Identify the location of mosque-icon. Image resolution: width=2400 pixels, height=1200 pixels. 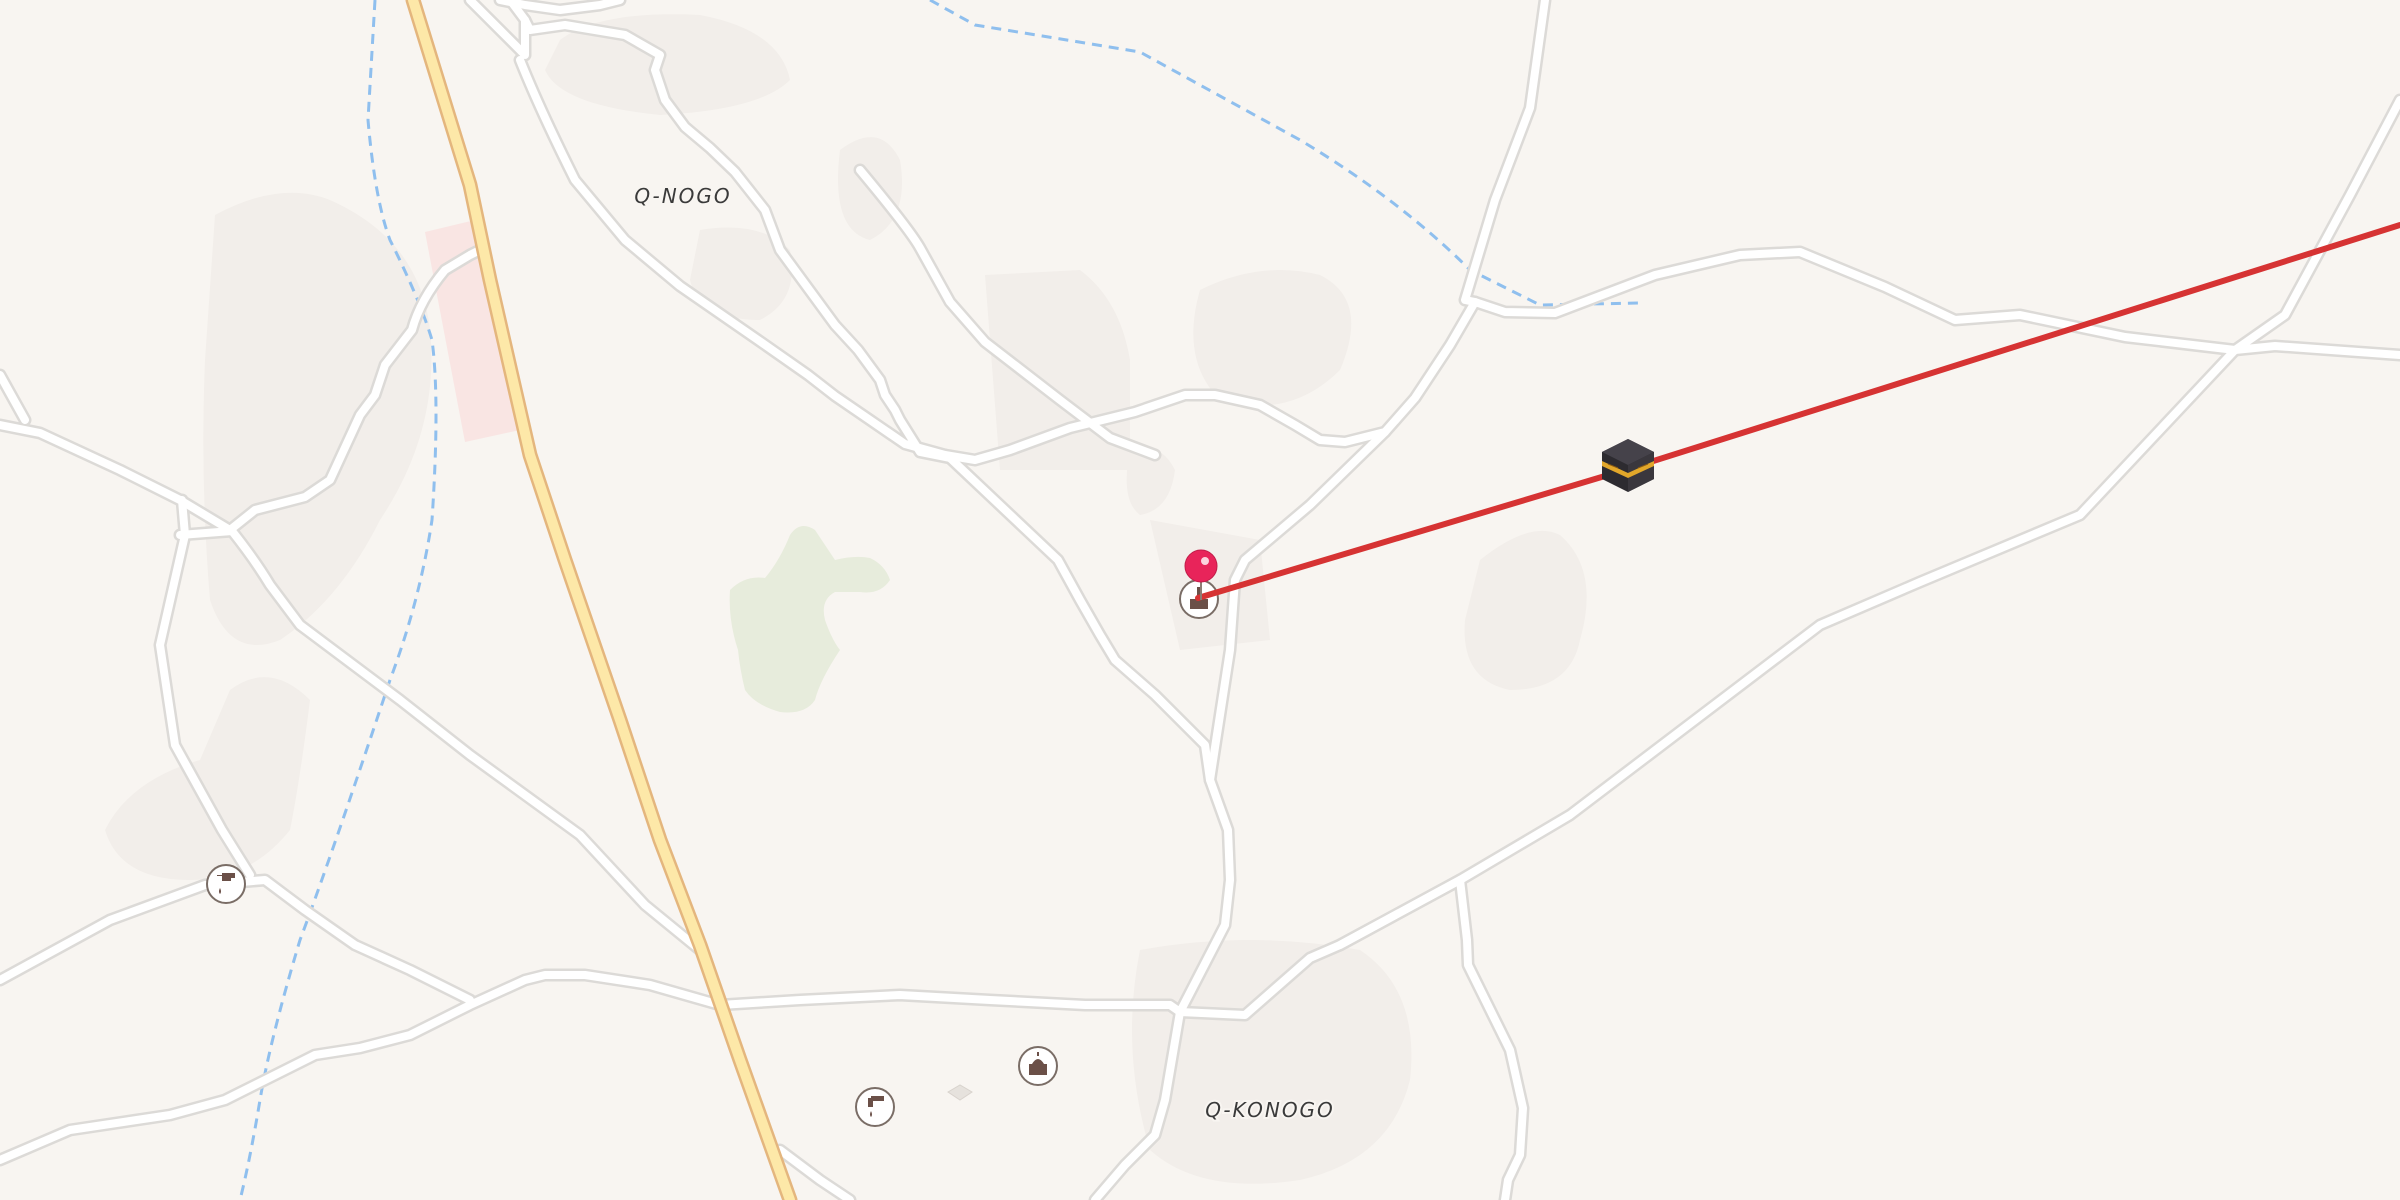
(1038, 1066).